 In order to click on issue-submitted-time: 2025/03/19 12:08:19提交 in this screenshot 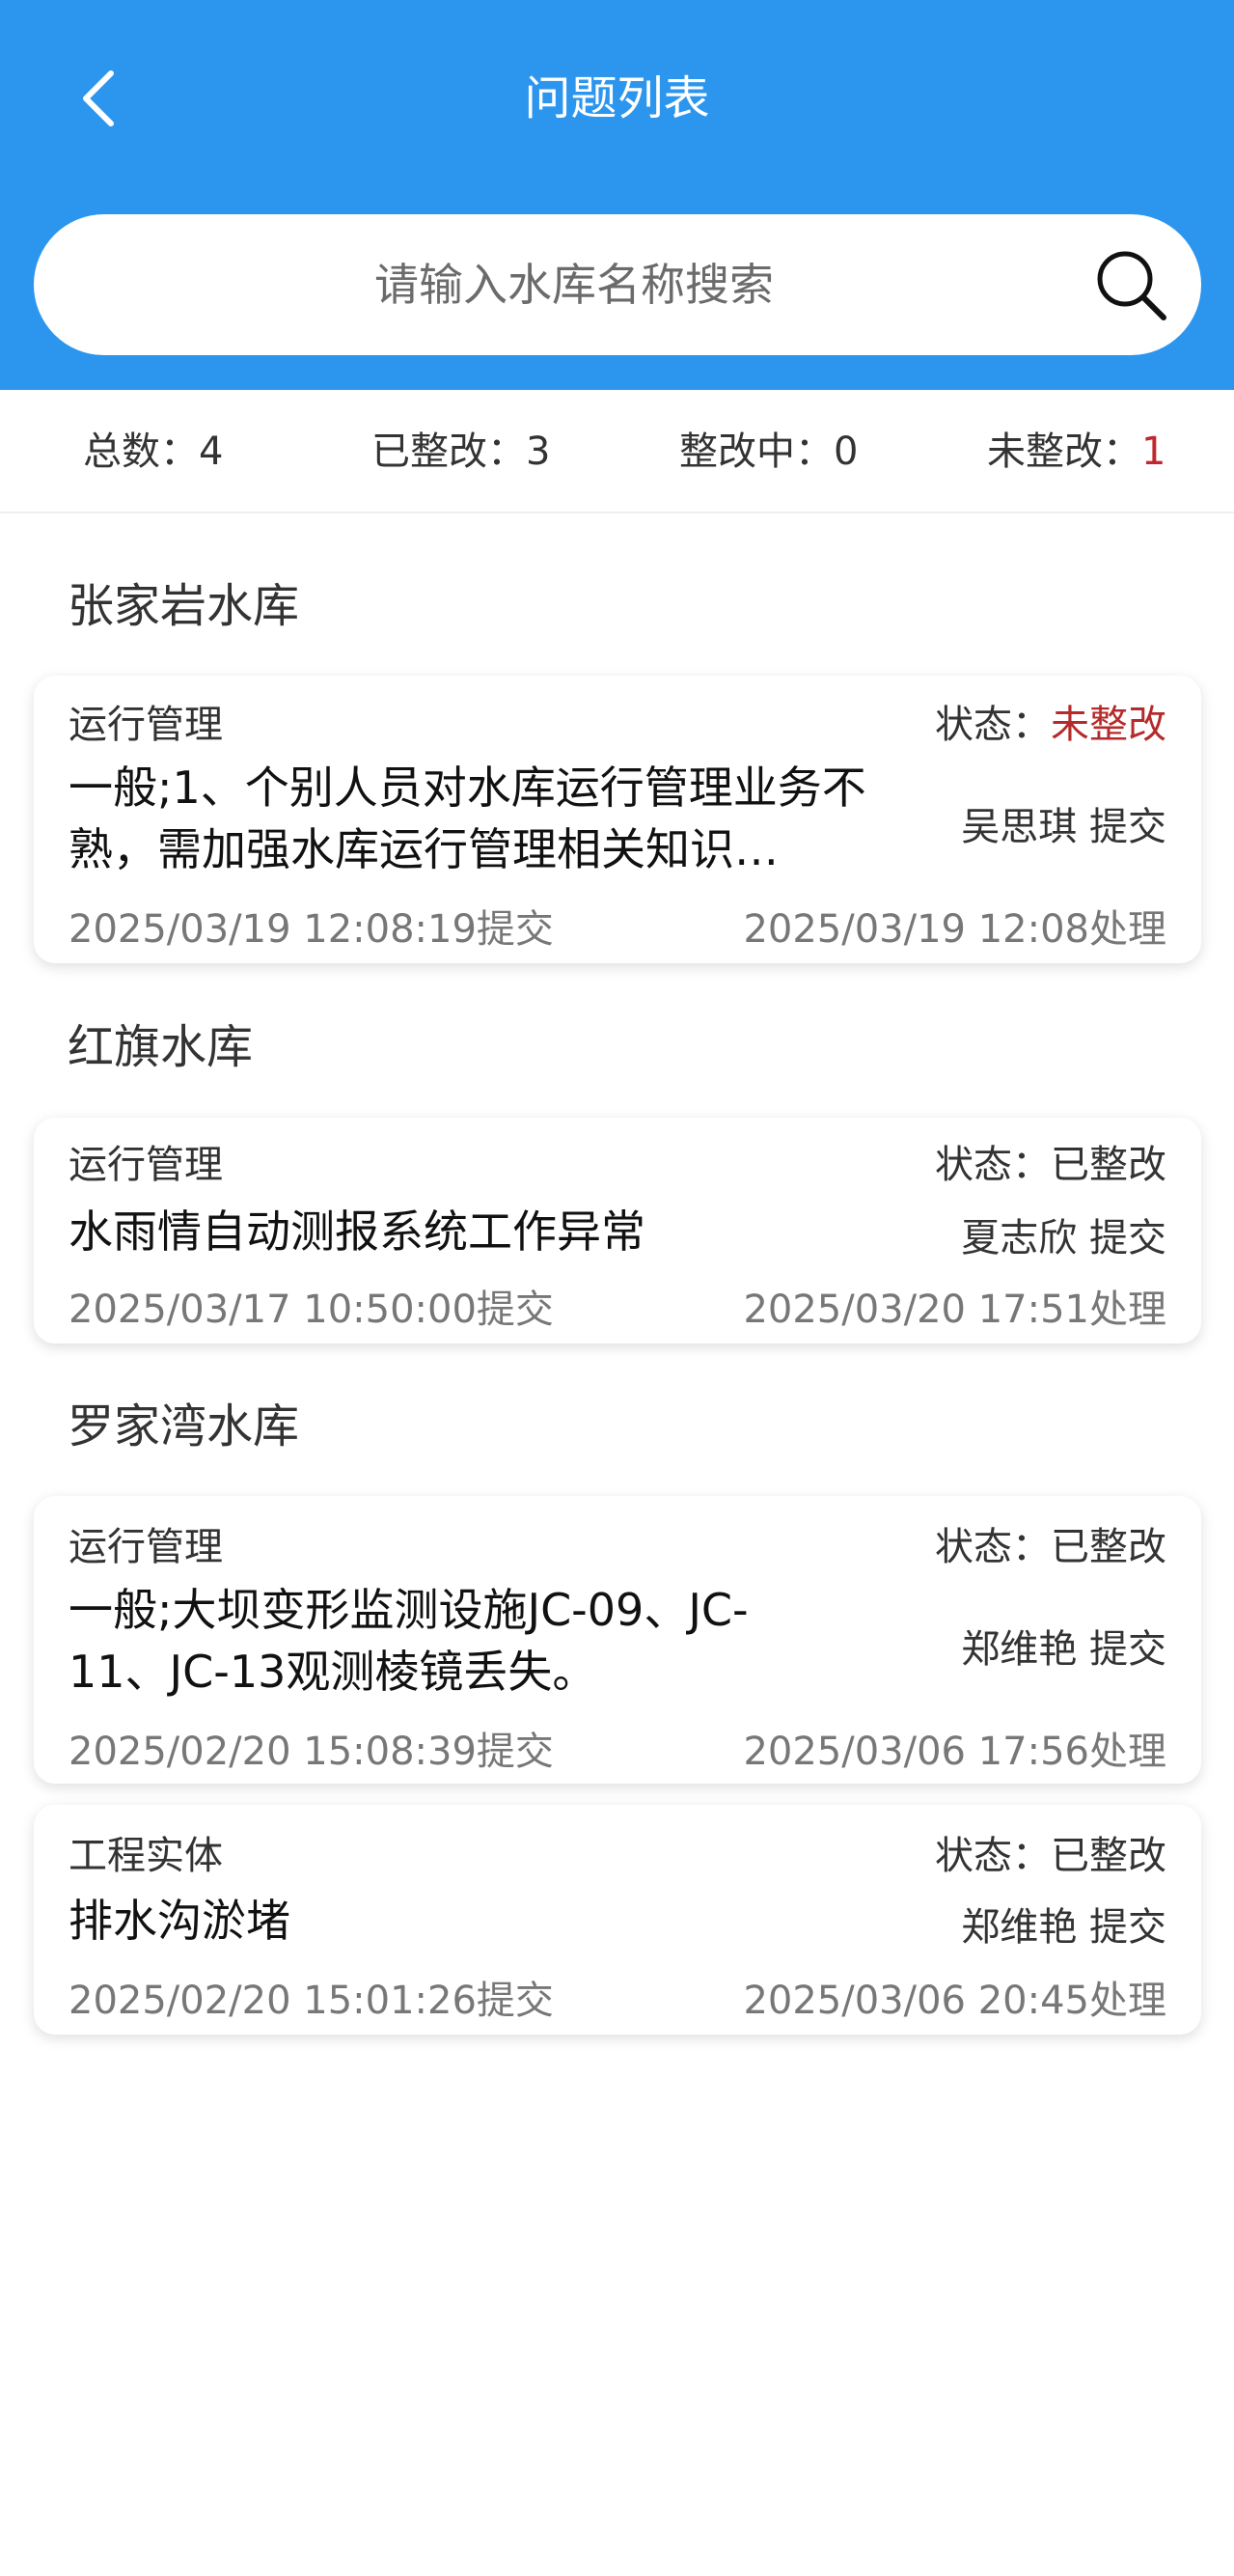, I will do `click(311, 929)`.